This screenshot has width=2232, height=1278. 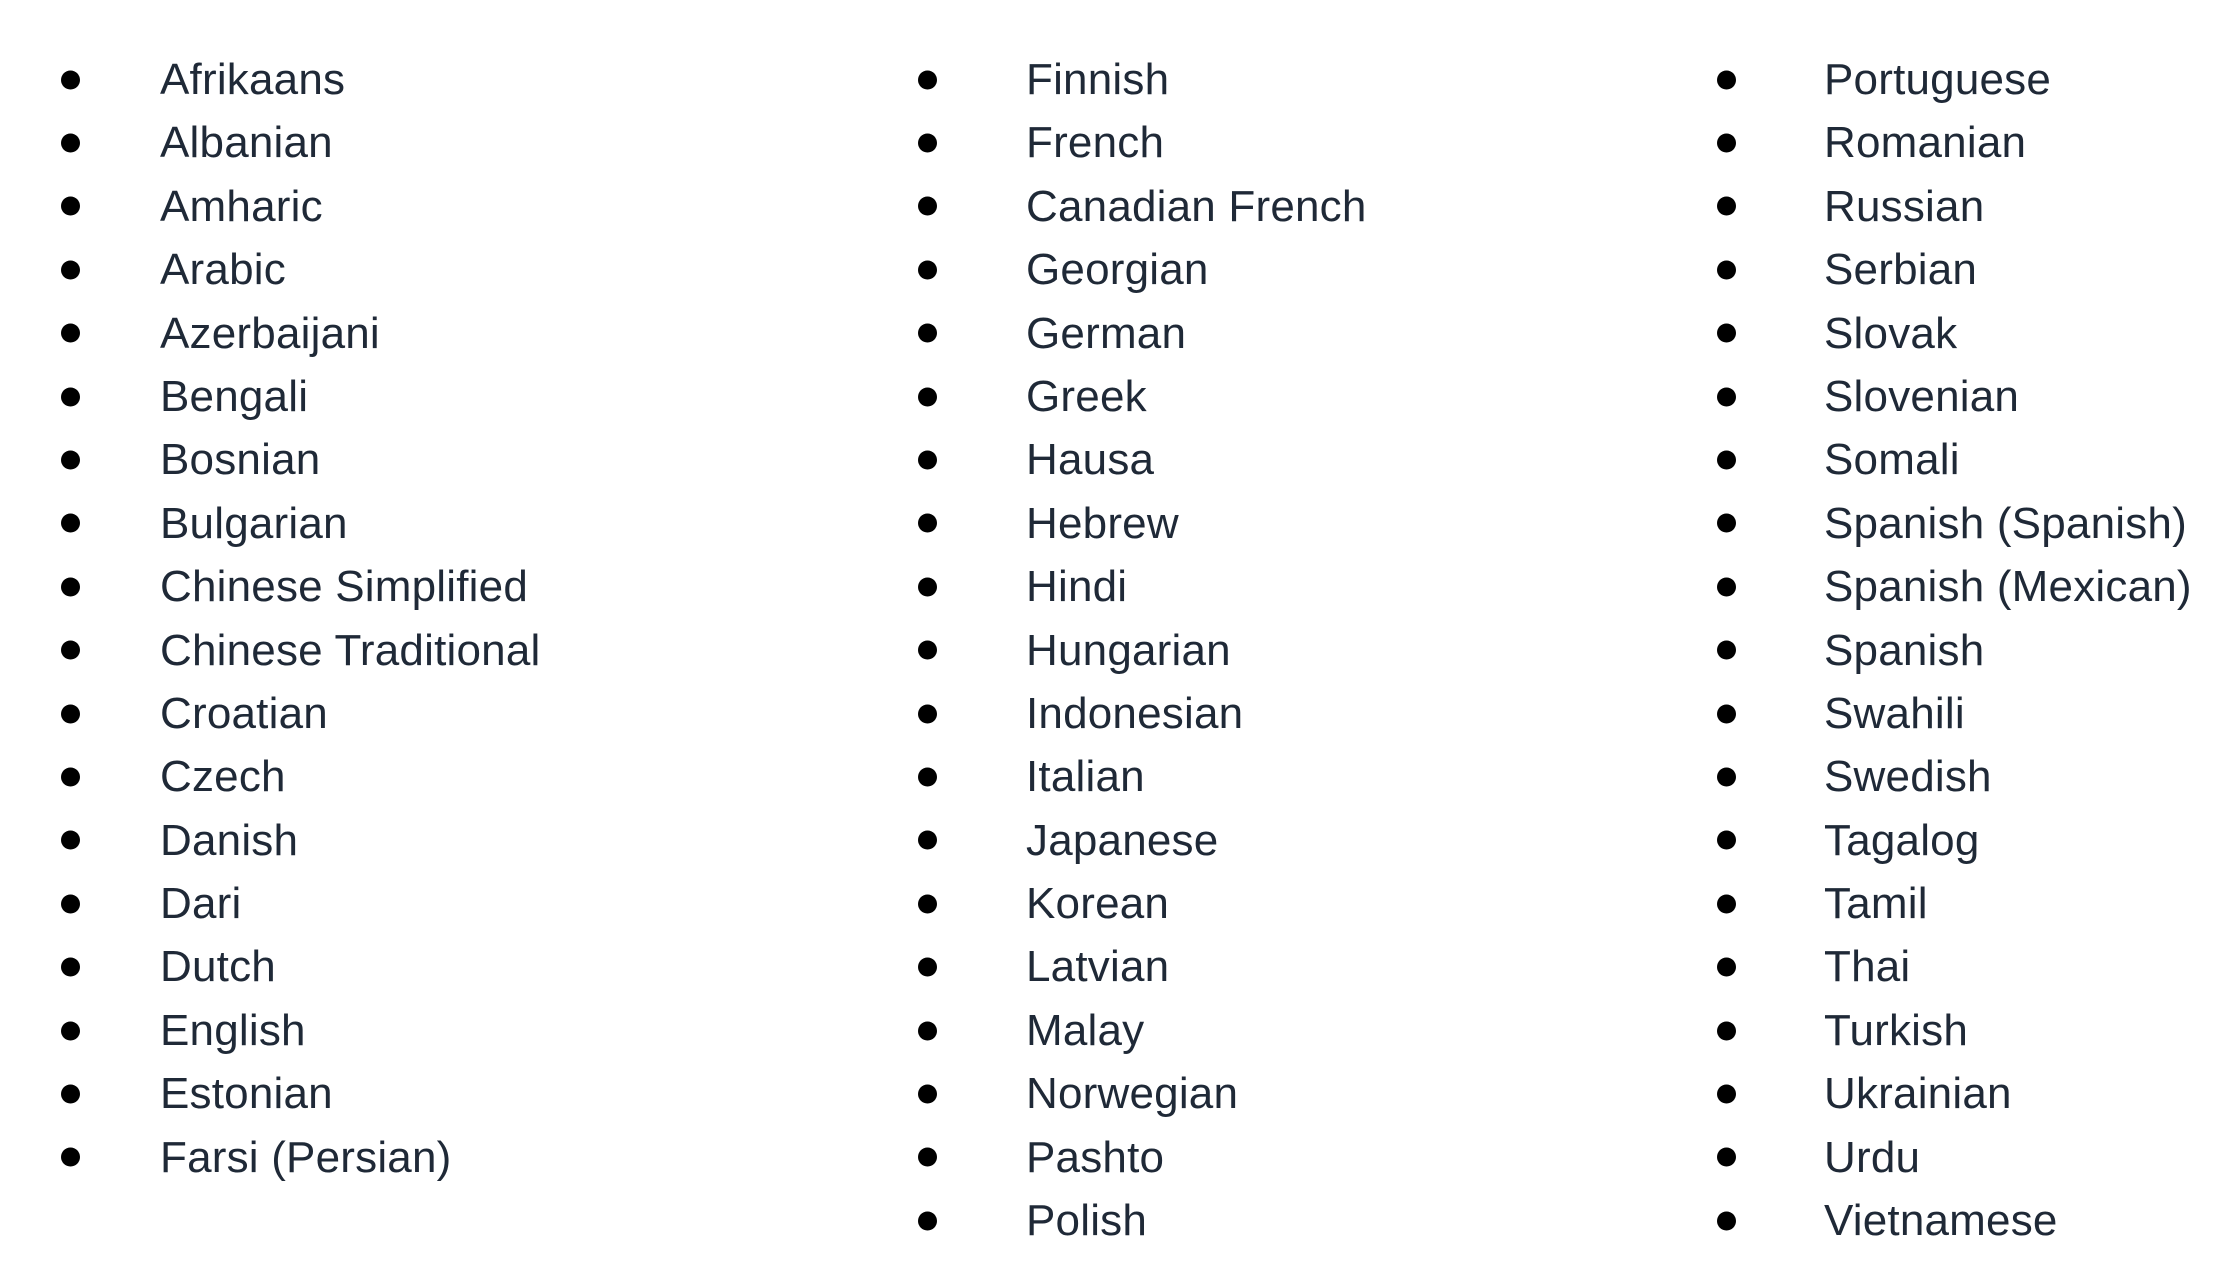 What do you see at coordinates (1098, 967) in the screenshot?
I see `language-label: Latvian` at bounding box center [1098, 967].